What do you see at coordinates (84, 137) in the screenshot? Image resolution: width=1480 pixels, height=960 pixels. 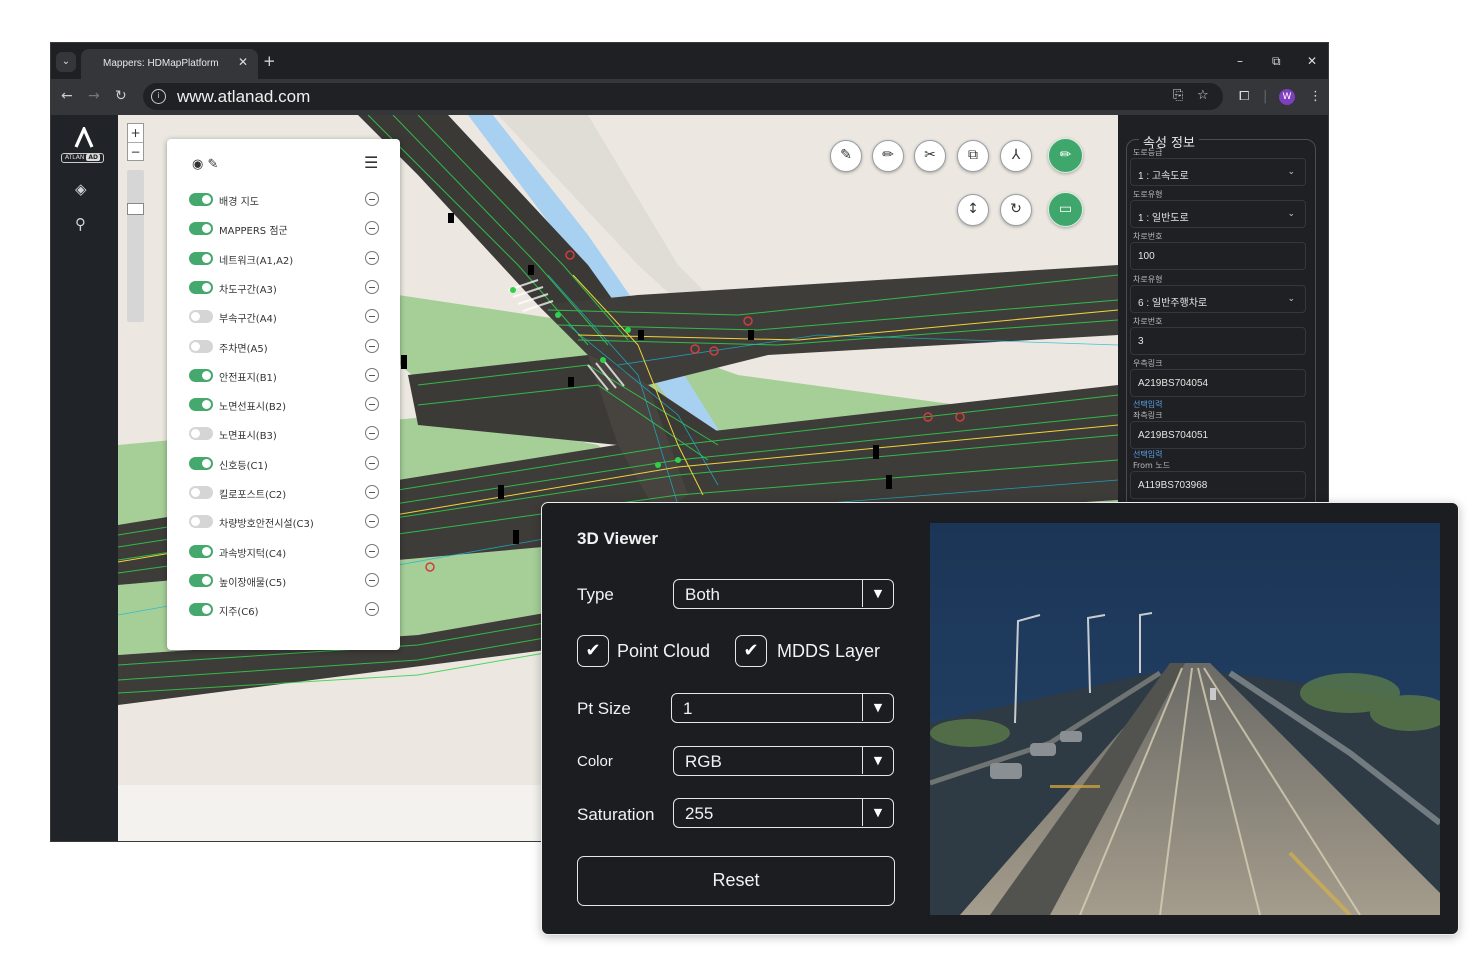 I see `atlan-logo-icon` at bounding box center [84, 137].